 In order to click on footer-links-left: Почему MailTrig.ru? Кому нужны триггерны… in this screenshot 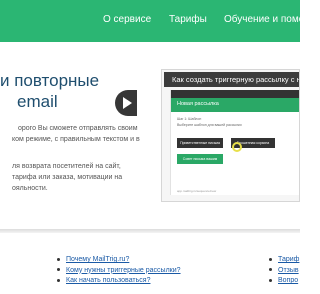, I will do `click(123, 271)`.